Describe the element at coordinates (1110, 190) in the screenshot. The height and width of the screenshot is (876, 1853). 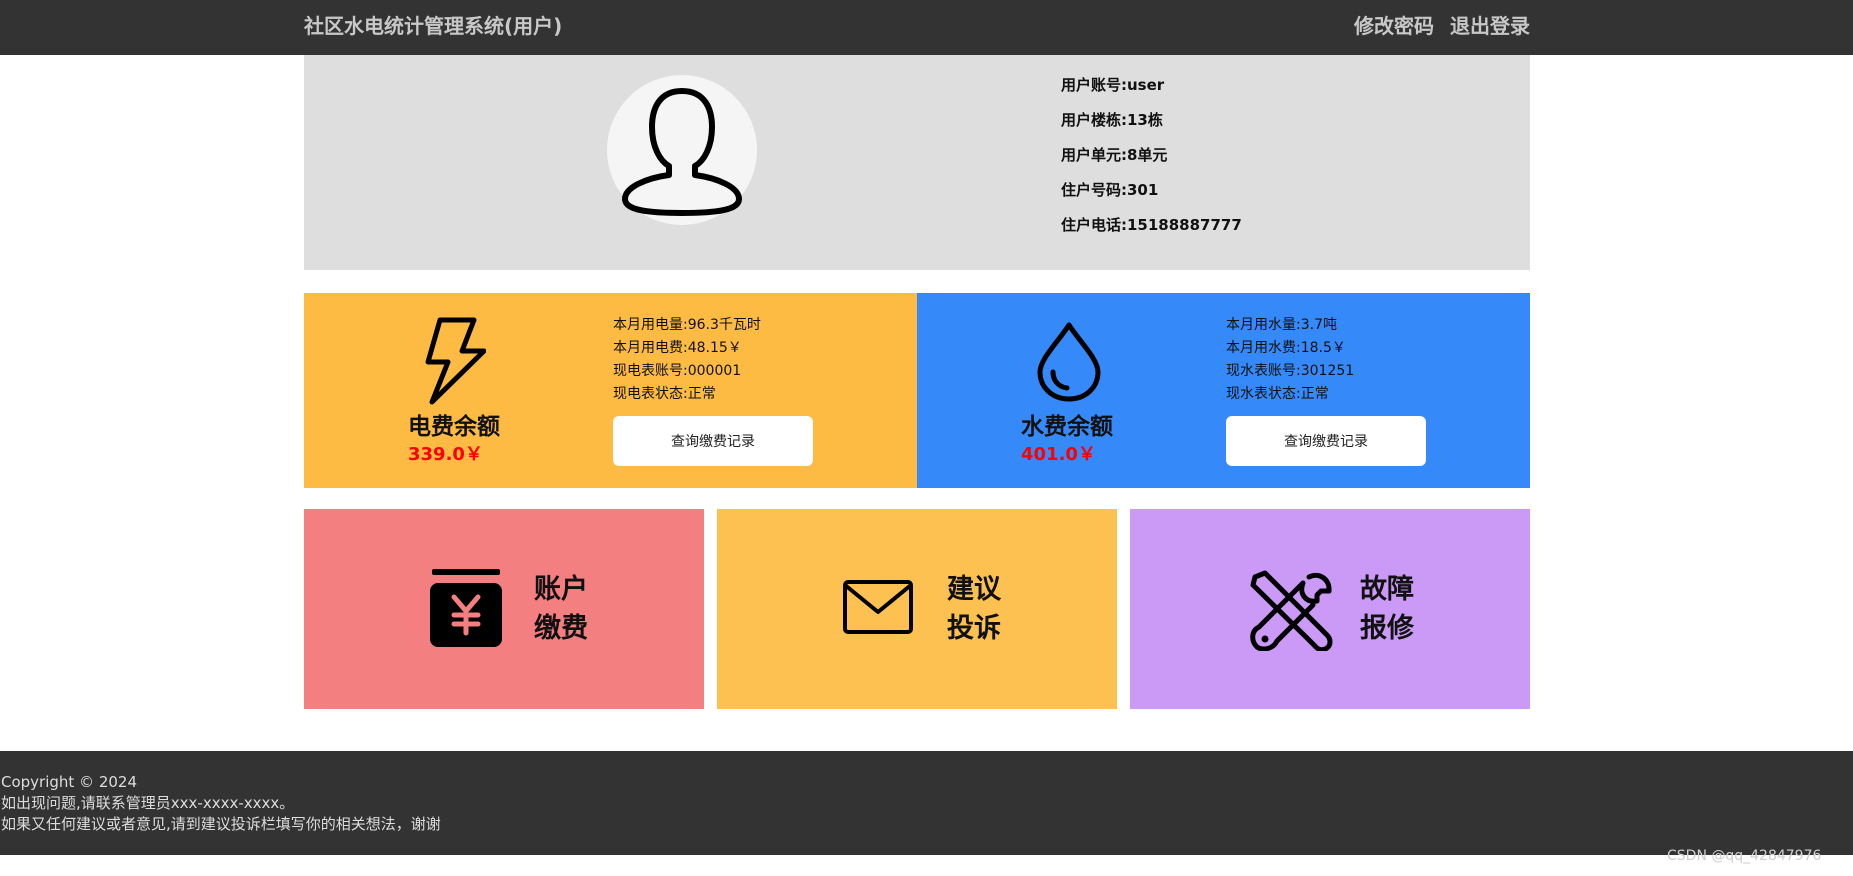
I see `room-info: 住户号码:301` at that location.